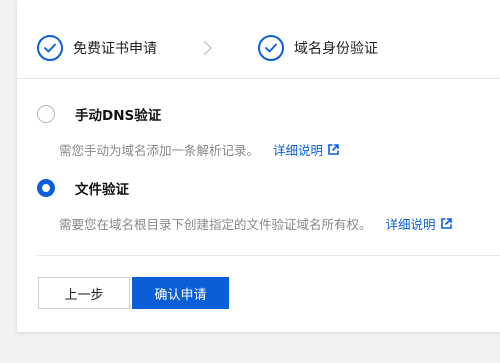 The image size is (500, 363). Describe the element at coordinates (46, 188) in the screenshot. I see `radio-file-verification` at that location.